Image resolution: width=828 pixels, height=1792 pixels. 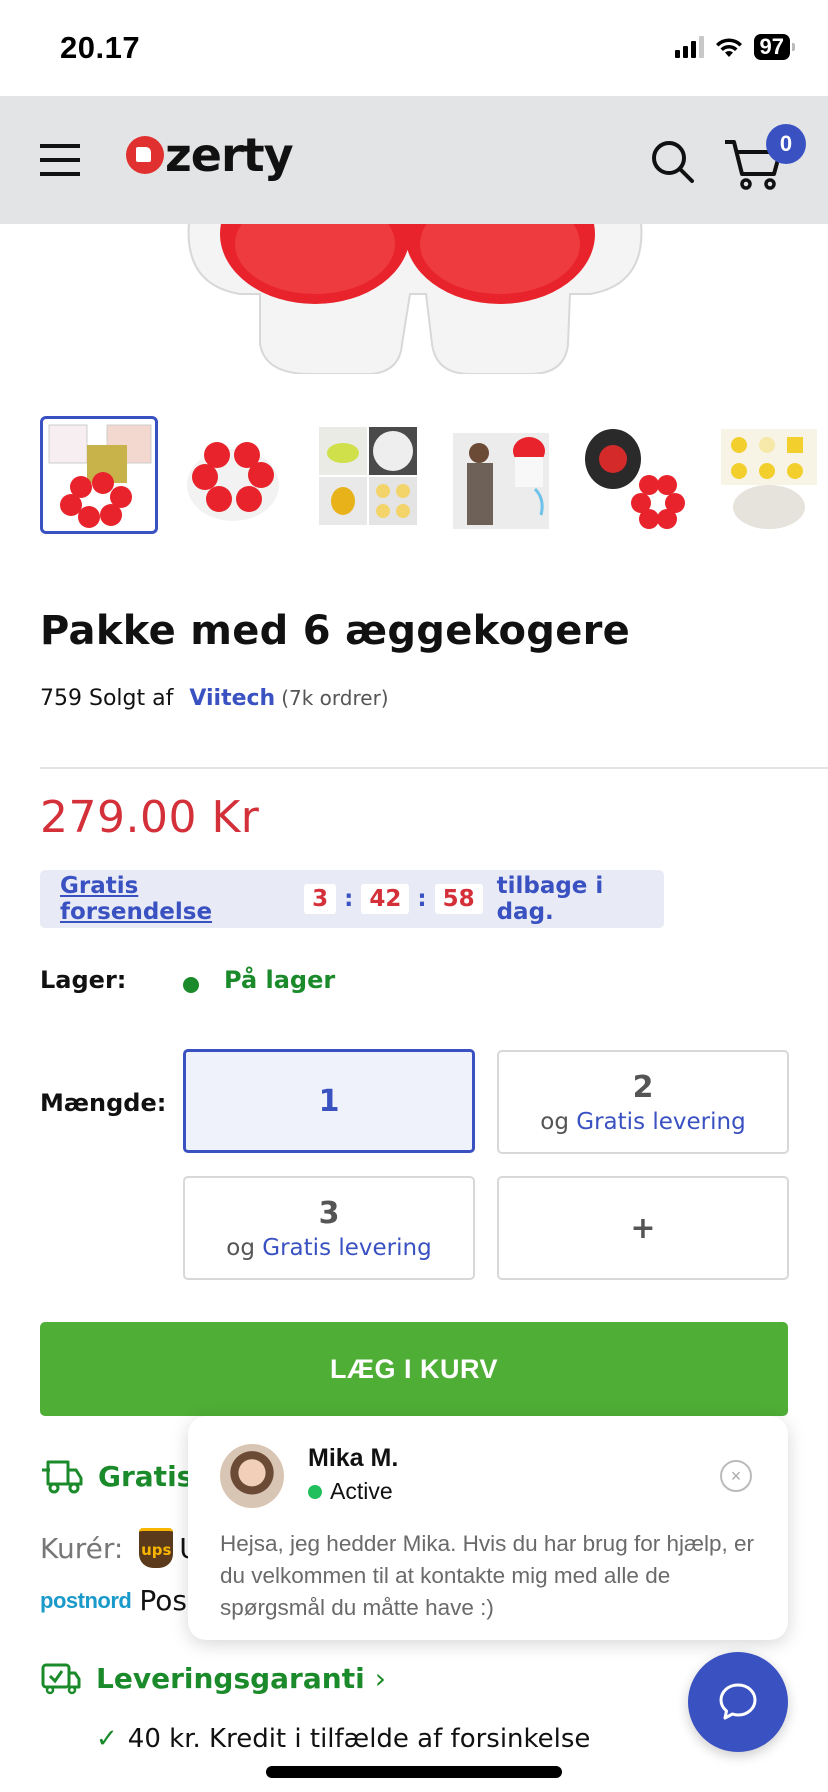 I want to click on divider, so click(x=434, y=768).